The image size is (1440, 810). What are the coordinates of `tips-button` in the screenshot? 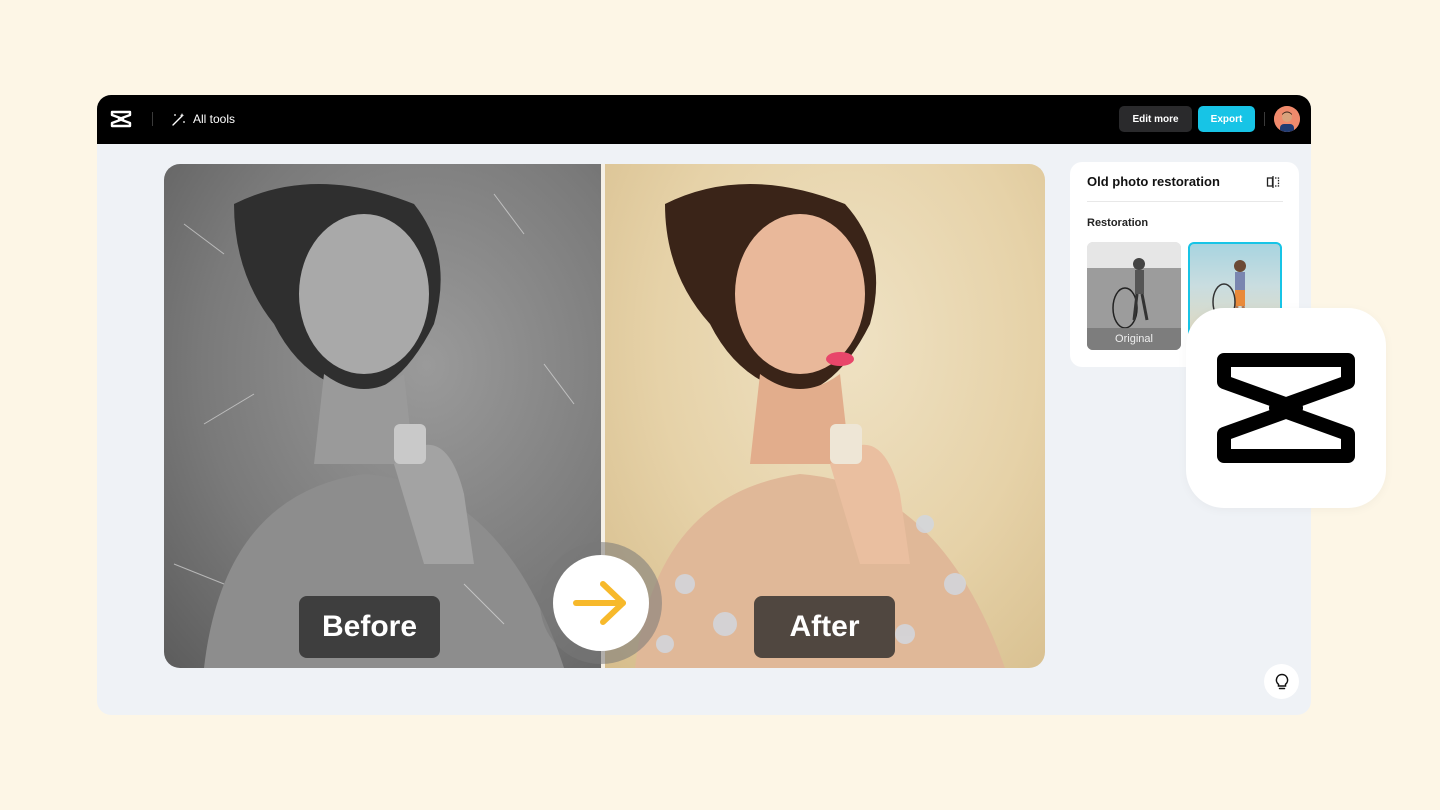 It's located at (1281, 681).